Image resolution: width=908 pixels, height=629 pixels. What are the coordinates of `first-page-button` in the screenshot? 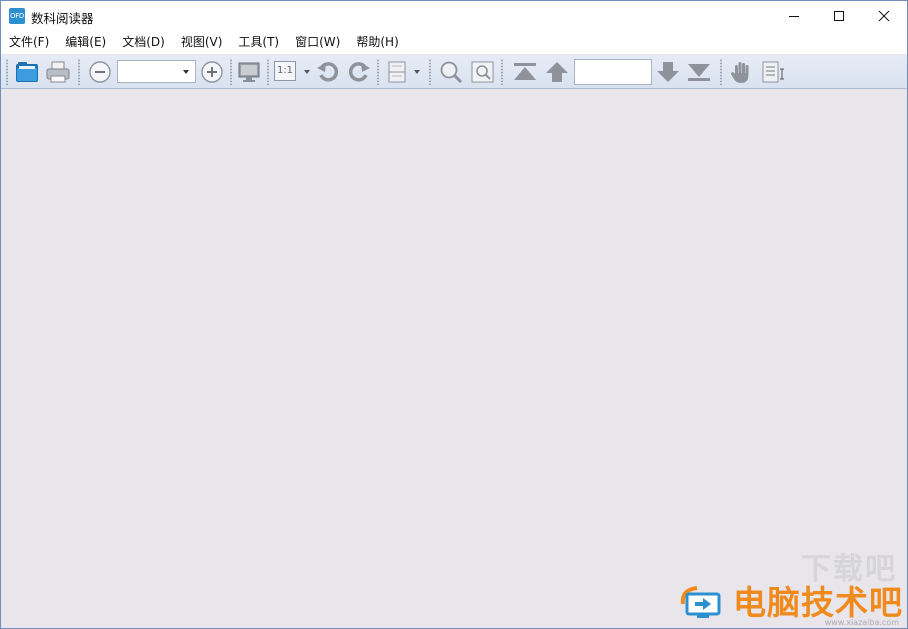 It's located at (525, 72).